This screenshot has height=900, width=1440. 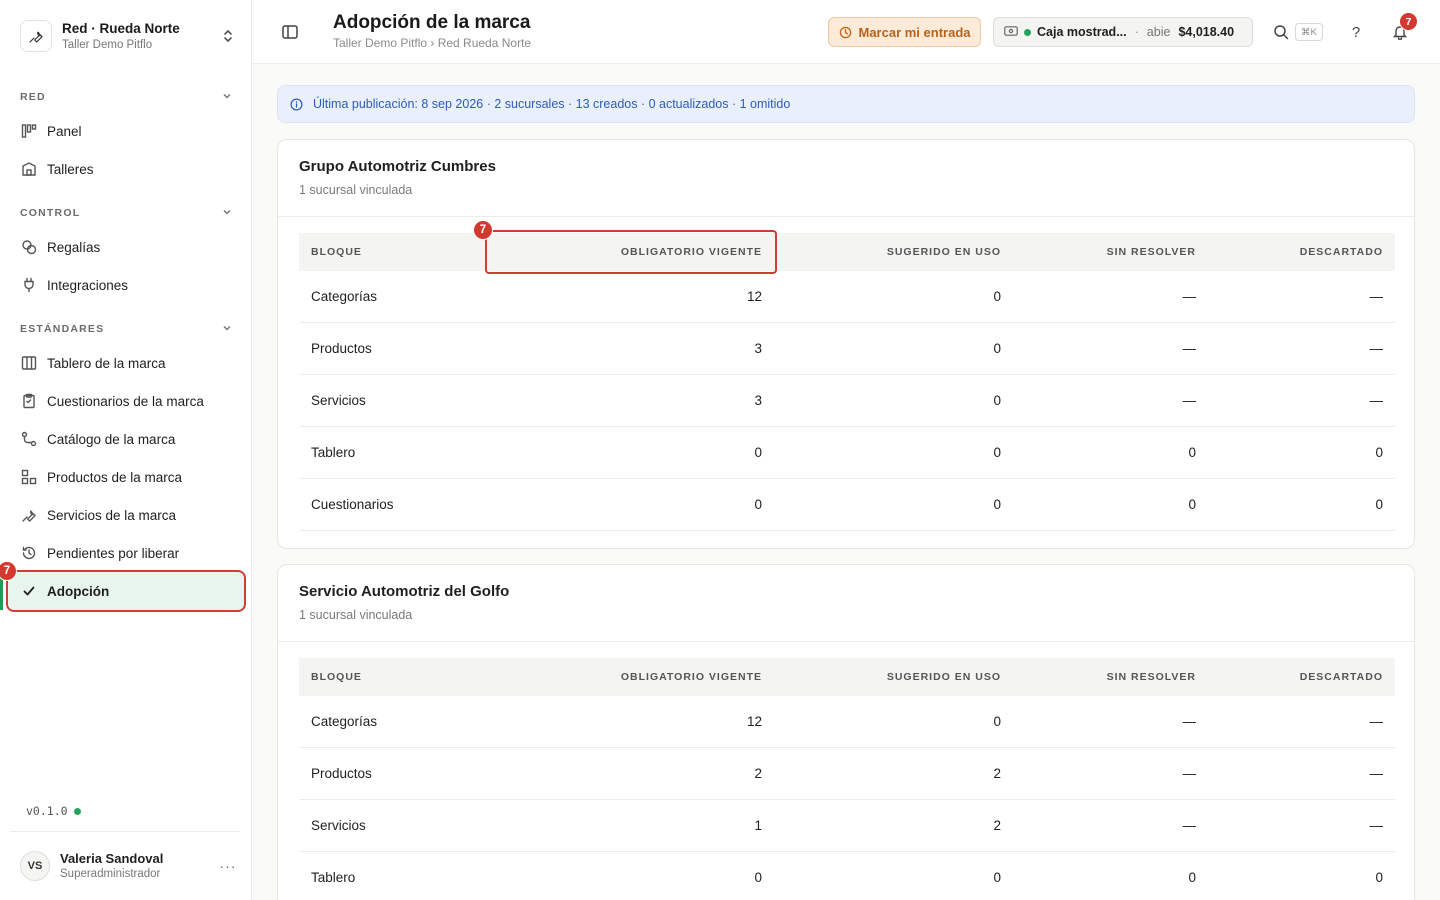 What do you see at coordinates (126, 553) in the screenshot?
I see `sidebar-item-pendientes: Pendientes por liberar` at bounding box center [126, 553].